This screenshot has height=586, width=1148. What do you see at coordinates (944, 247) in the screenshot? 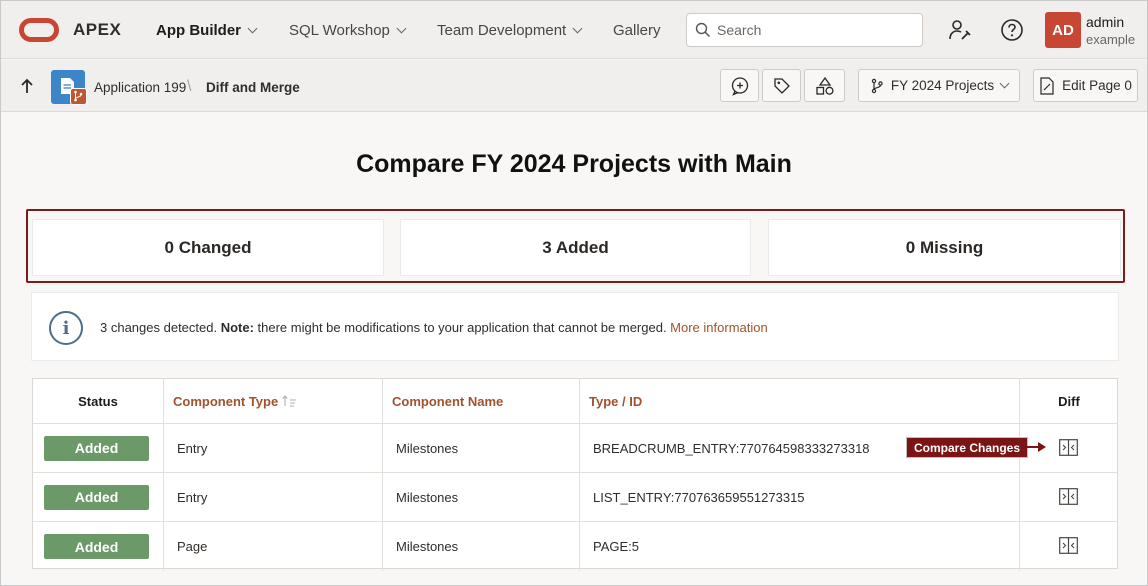
I see `missing-count-card: 0 Missing` at bounding box center [944, 247].